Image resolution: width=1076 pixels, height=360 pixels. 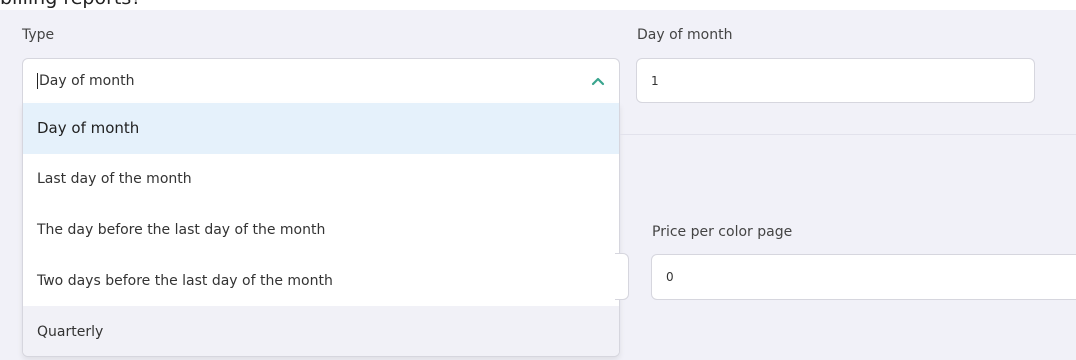 What do you see at coordinates (37, 81) in the screenshot?
I see `text-cursor` at bounding box center [37, 81].